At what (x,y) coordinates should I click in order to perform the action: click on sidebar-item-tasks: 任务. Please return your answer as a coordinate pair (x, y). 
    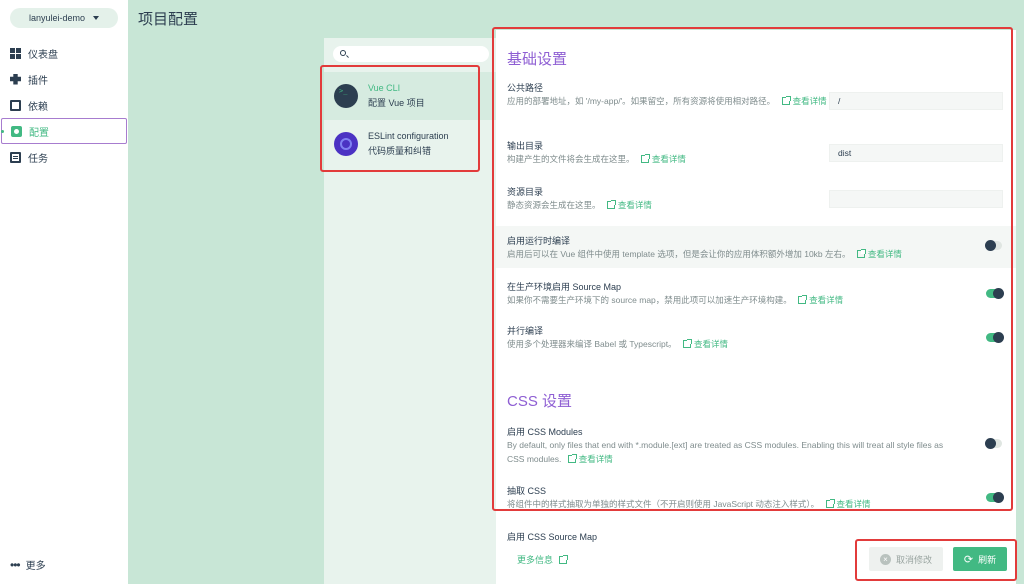
    Looking at the image, I should click on (64, 157).